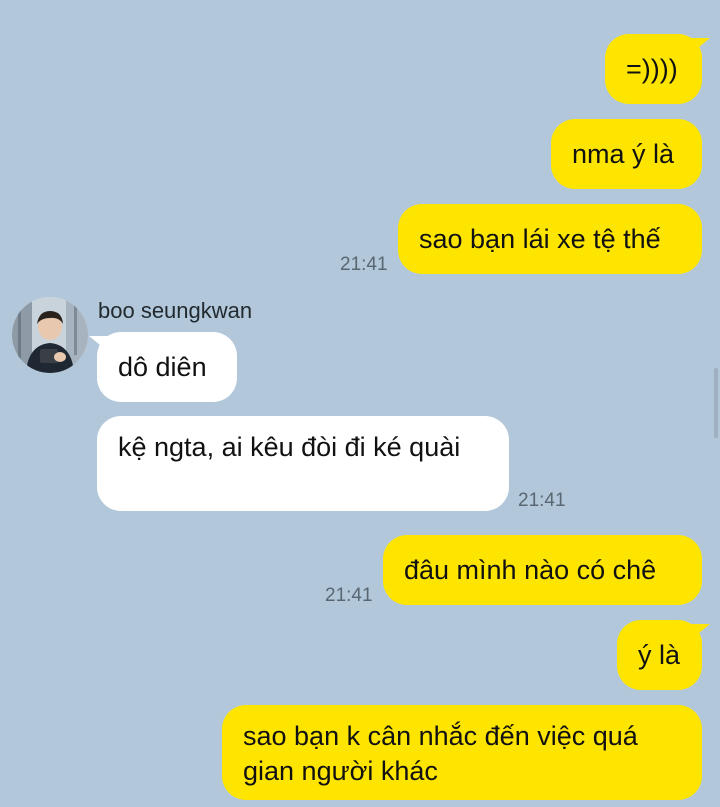  Describe the element at coordinates (652, 68) in the screenshot. I see `message-text: =))))` at that location.